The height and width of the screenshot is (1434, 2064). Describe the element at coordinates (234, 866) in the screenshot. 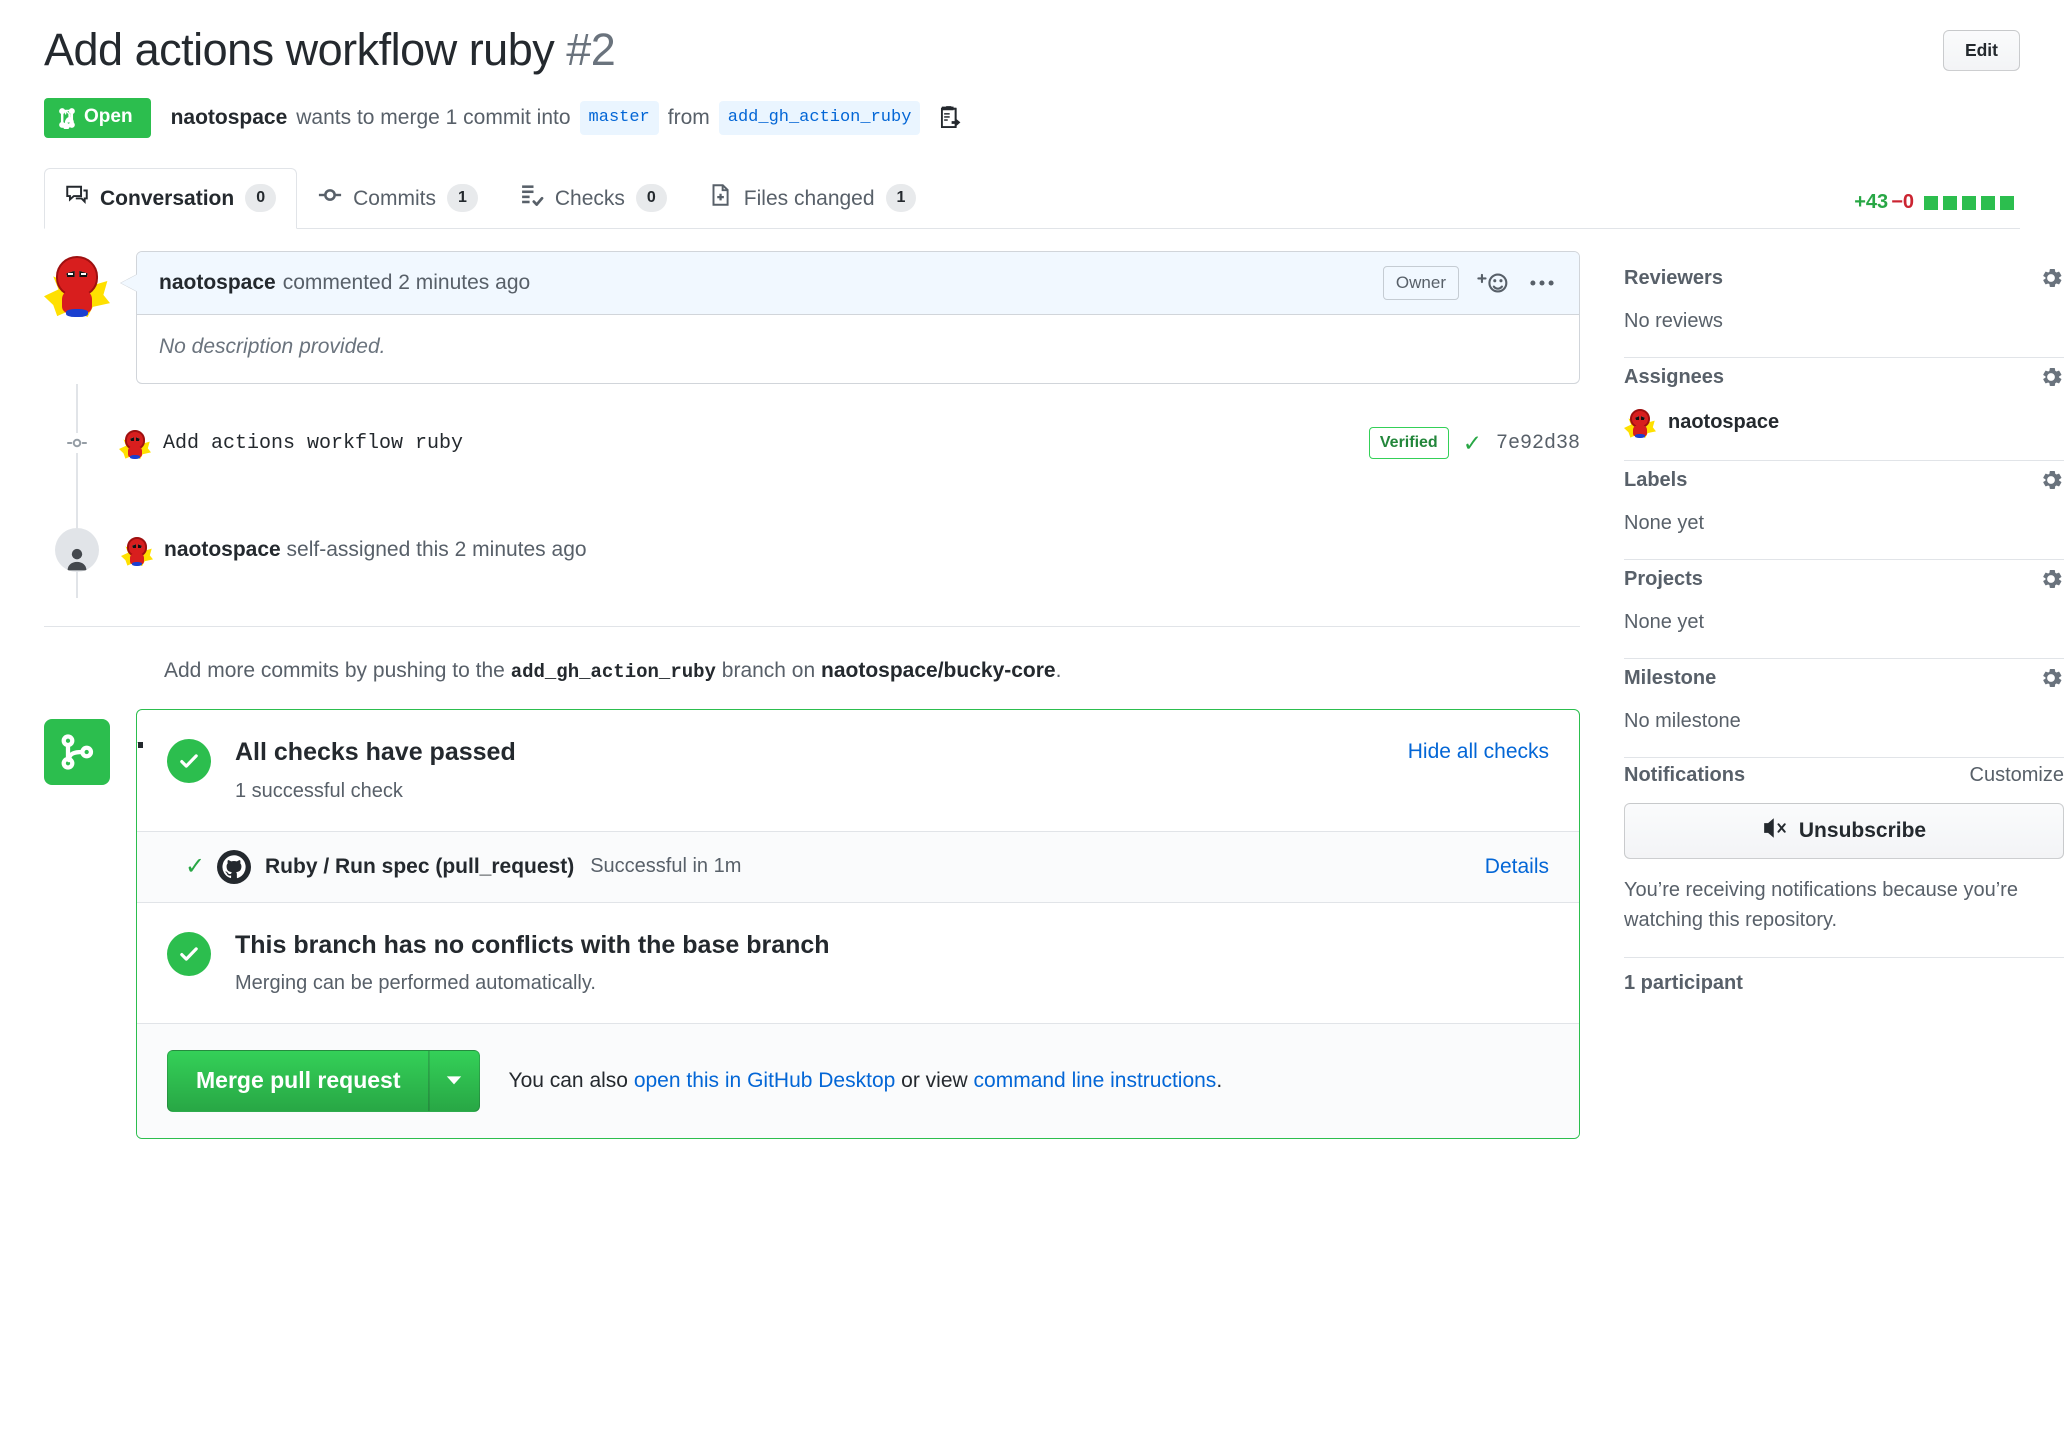

I see `github-actions-icon` at that location.